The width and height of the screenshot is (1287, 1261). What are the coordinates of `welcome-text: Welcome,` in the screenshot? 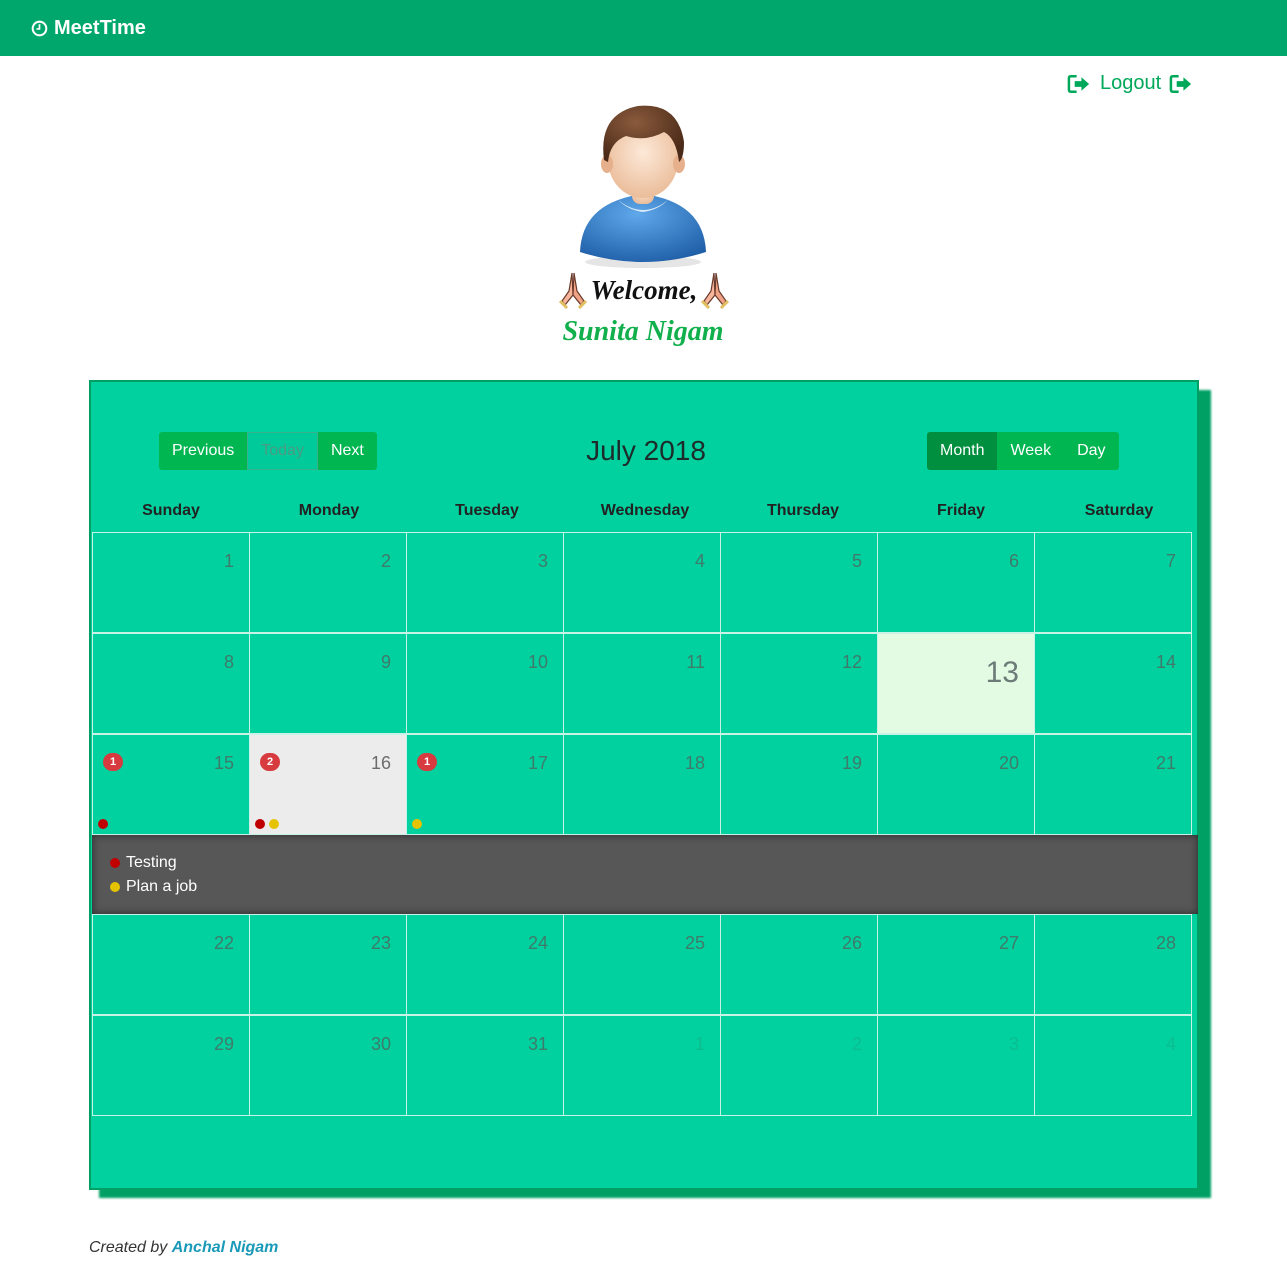 It's located at (644, 289).